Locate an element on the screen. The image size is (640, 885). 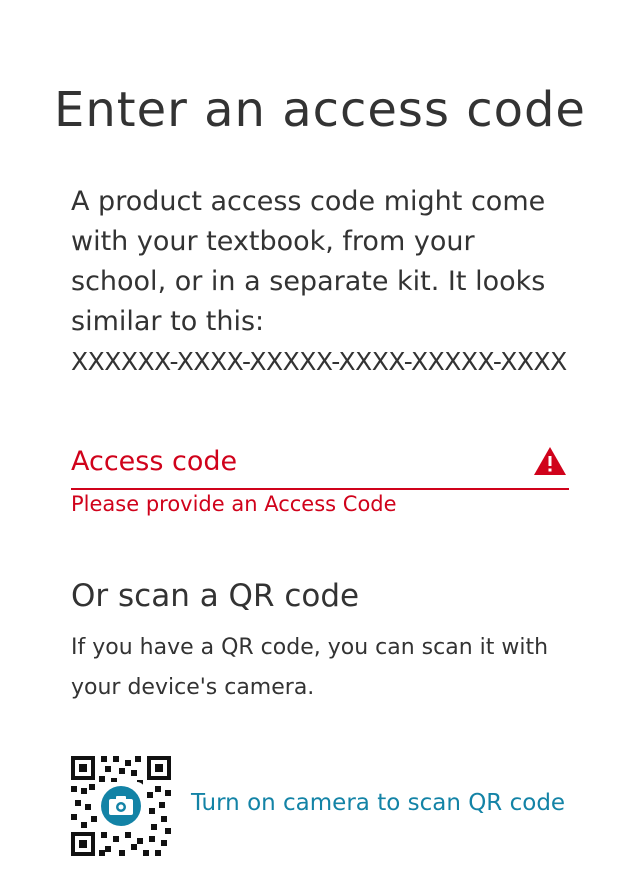
access-code-label: Access code is located at coordinates (154, 461).